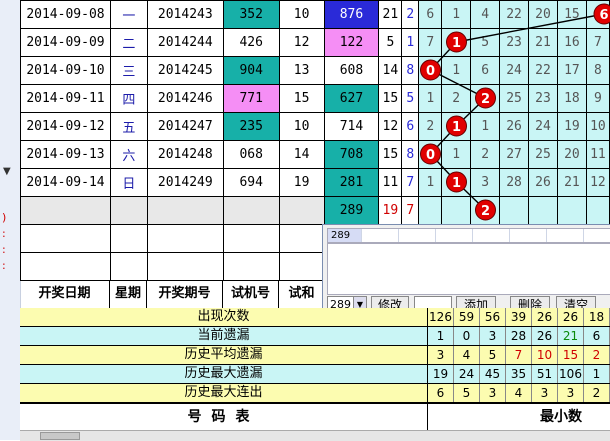  I want to click on sum-value-cell: 14, so click(390, 70).